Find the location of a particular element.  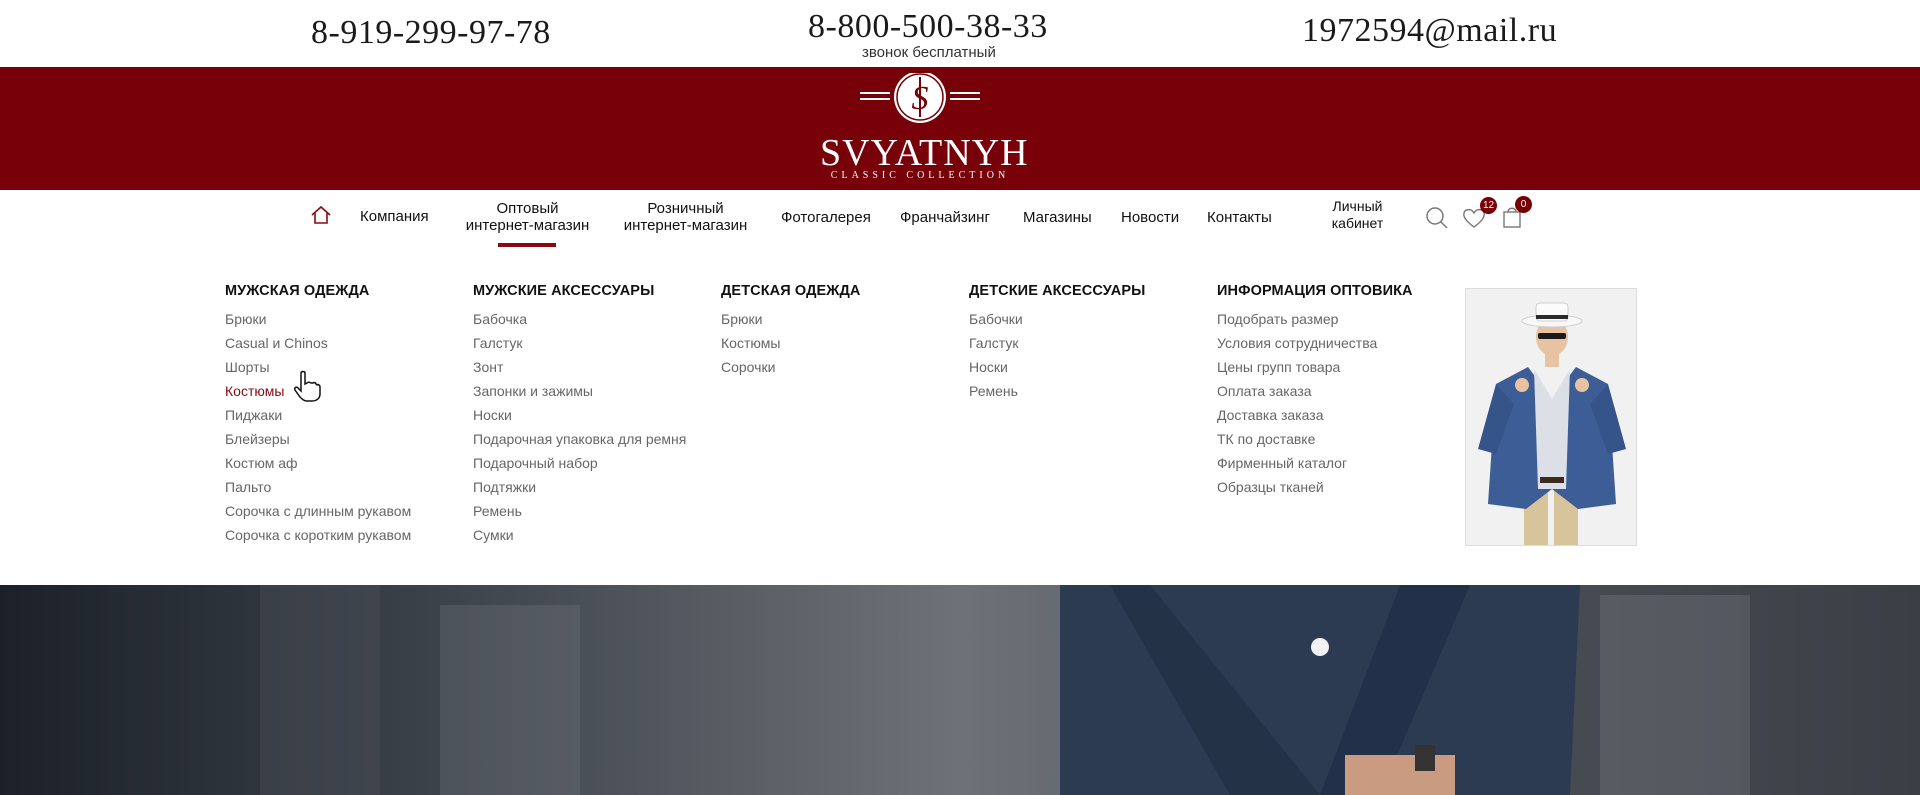

nav-account-line2: кабинет is located at coordinates (1357, 223).